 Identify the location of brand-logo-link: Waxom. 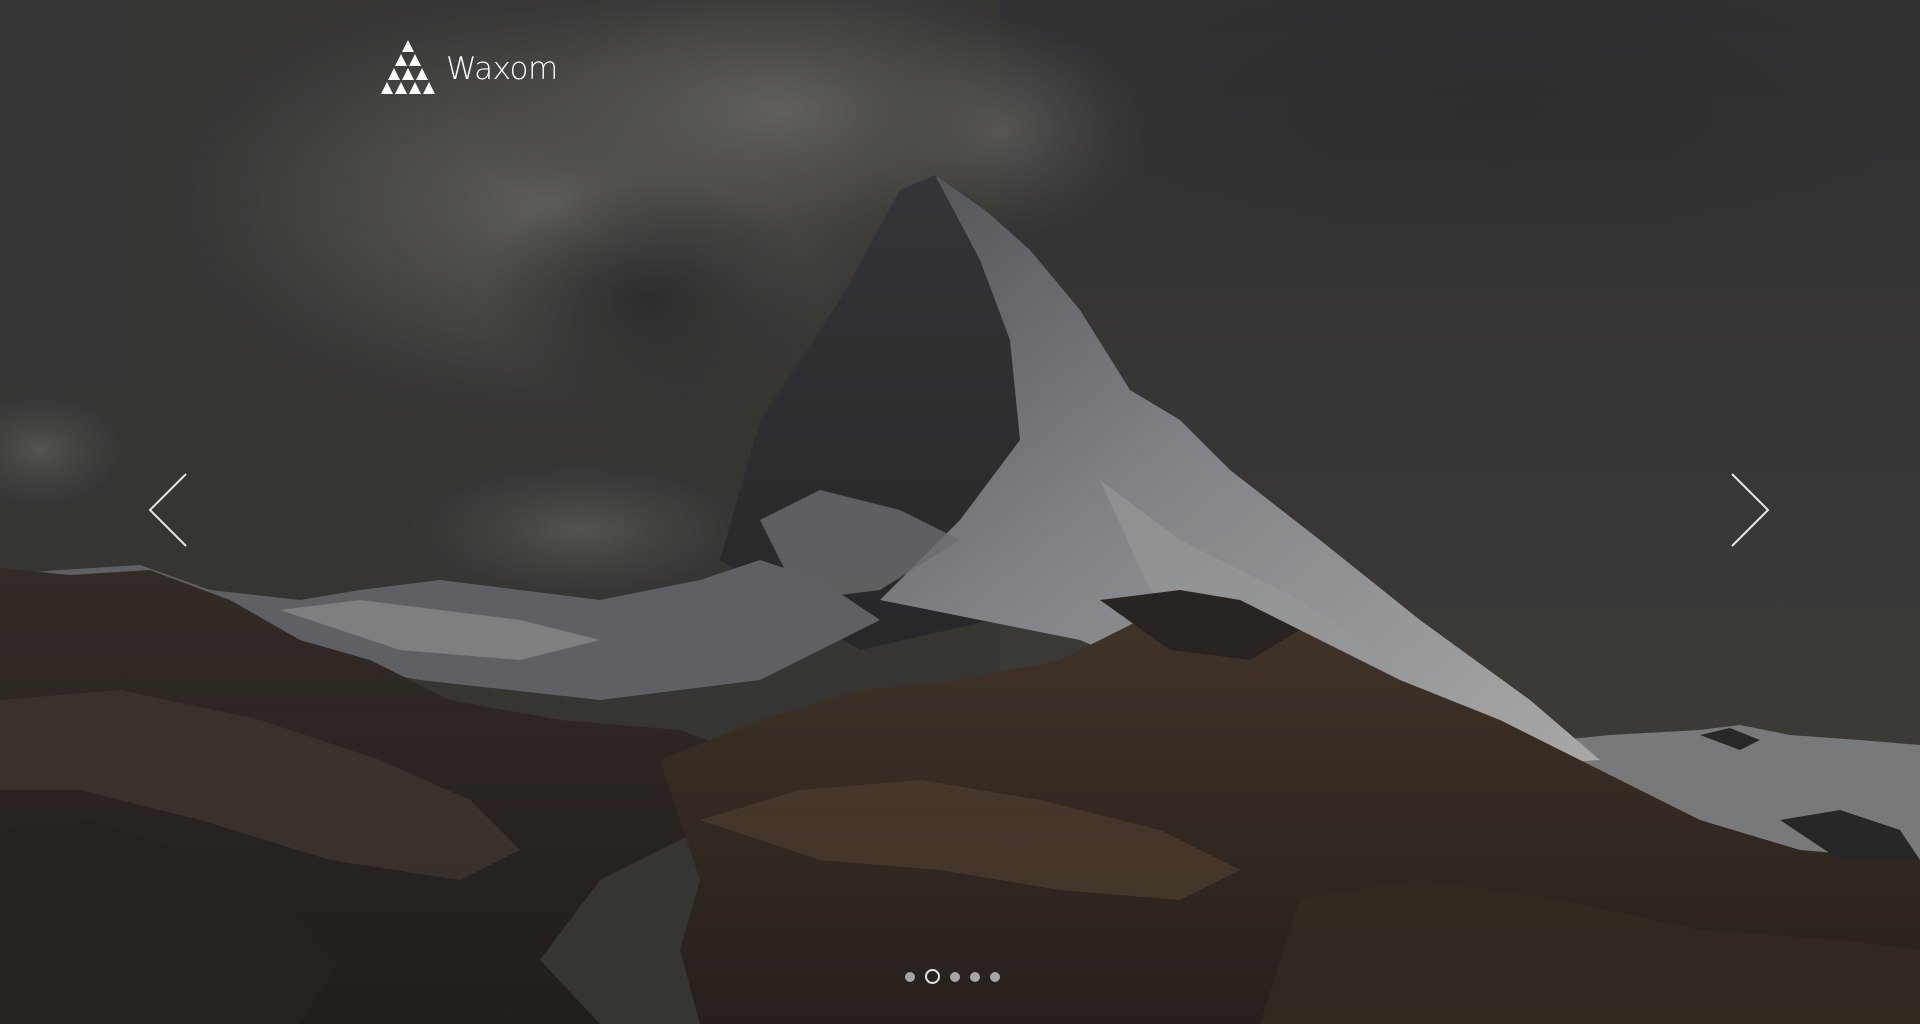
(467, 67).